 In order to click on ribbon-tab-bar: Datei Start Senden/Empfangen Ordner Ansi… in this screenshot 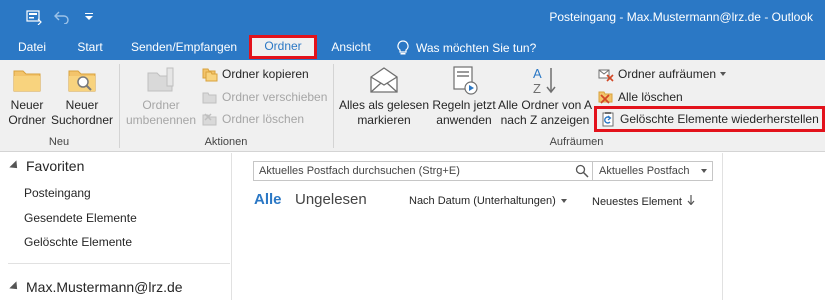, I will do `click(412, 47)`.